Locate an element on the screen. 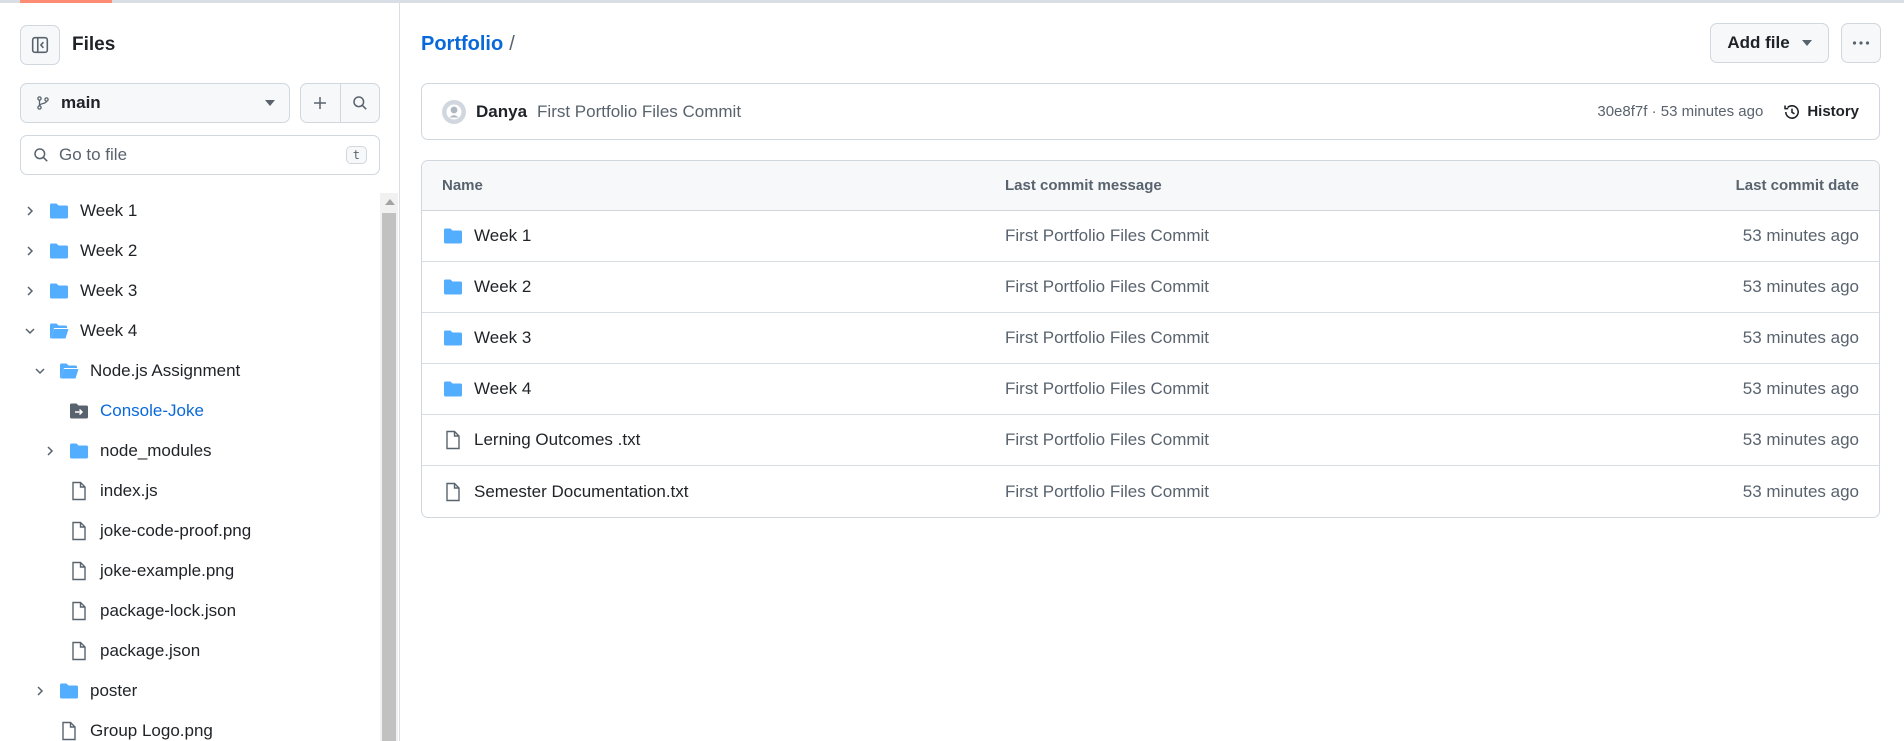  row-name-cell: Week 2 is located at coordinates (713, 287).